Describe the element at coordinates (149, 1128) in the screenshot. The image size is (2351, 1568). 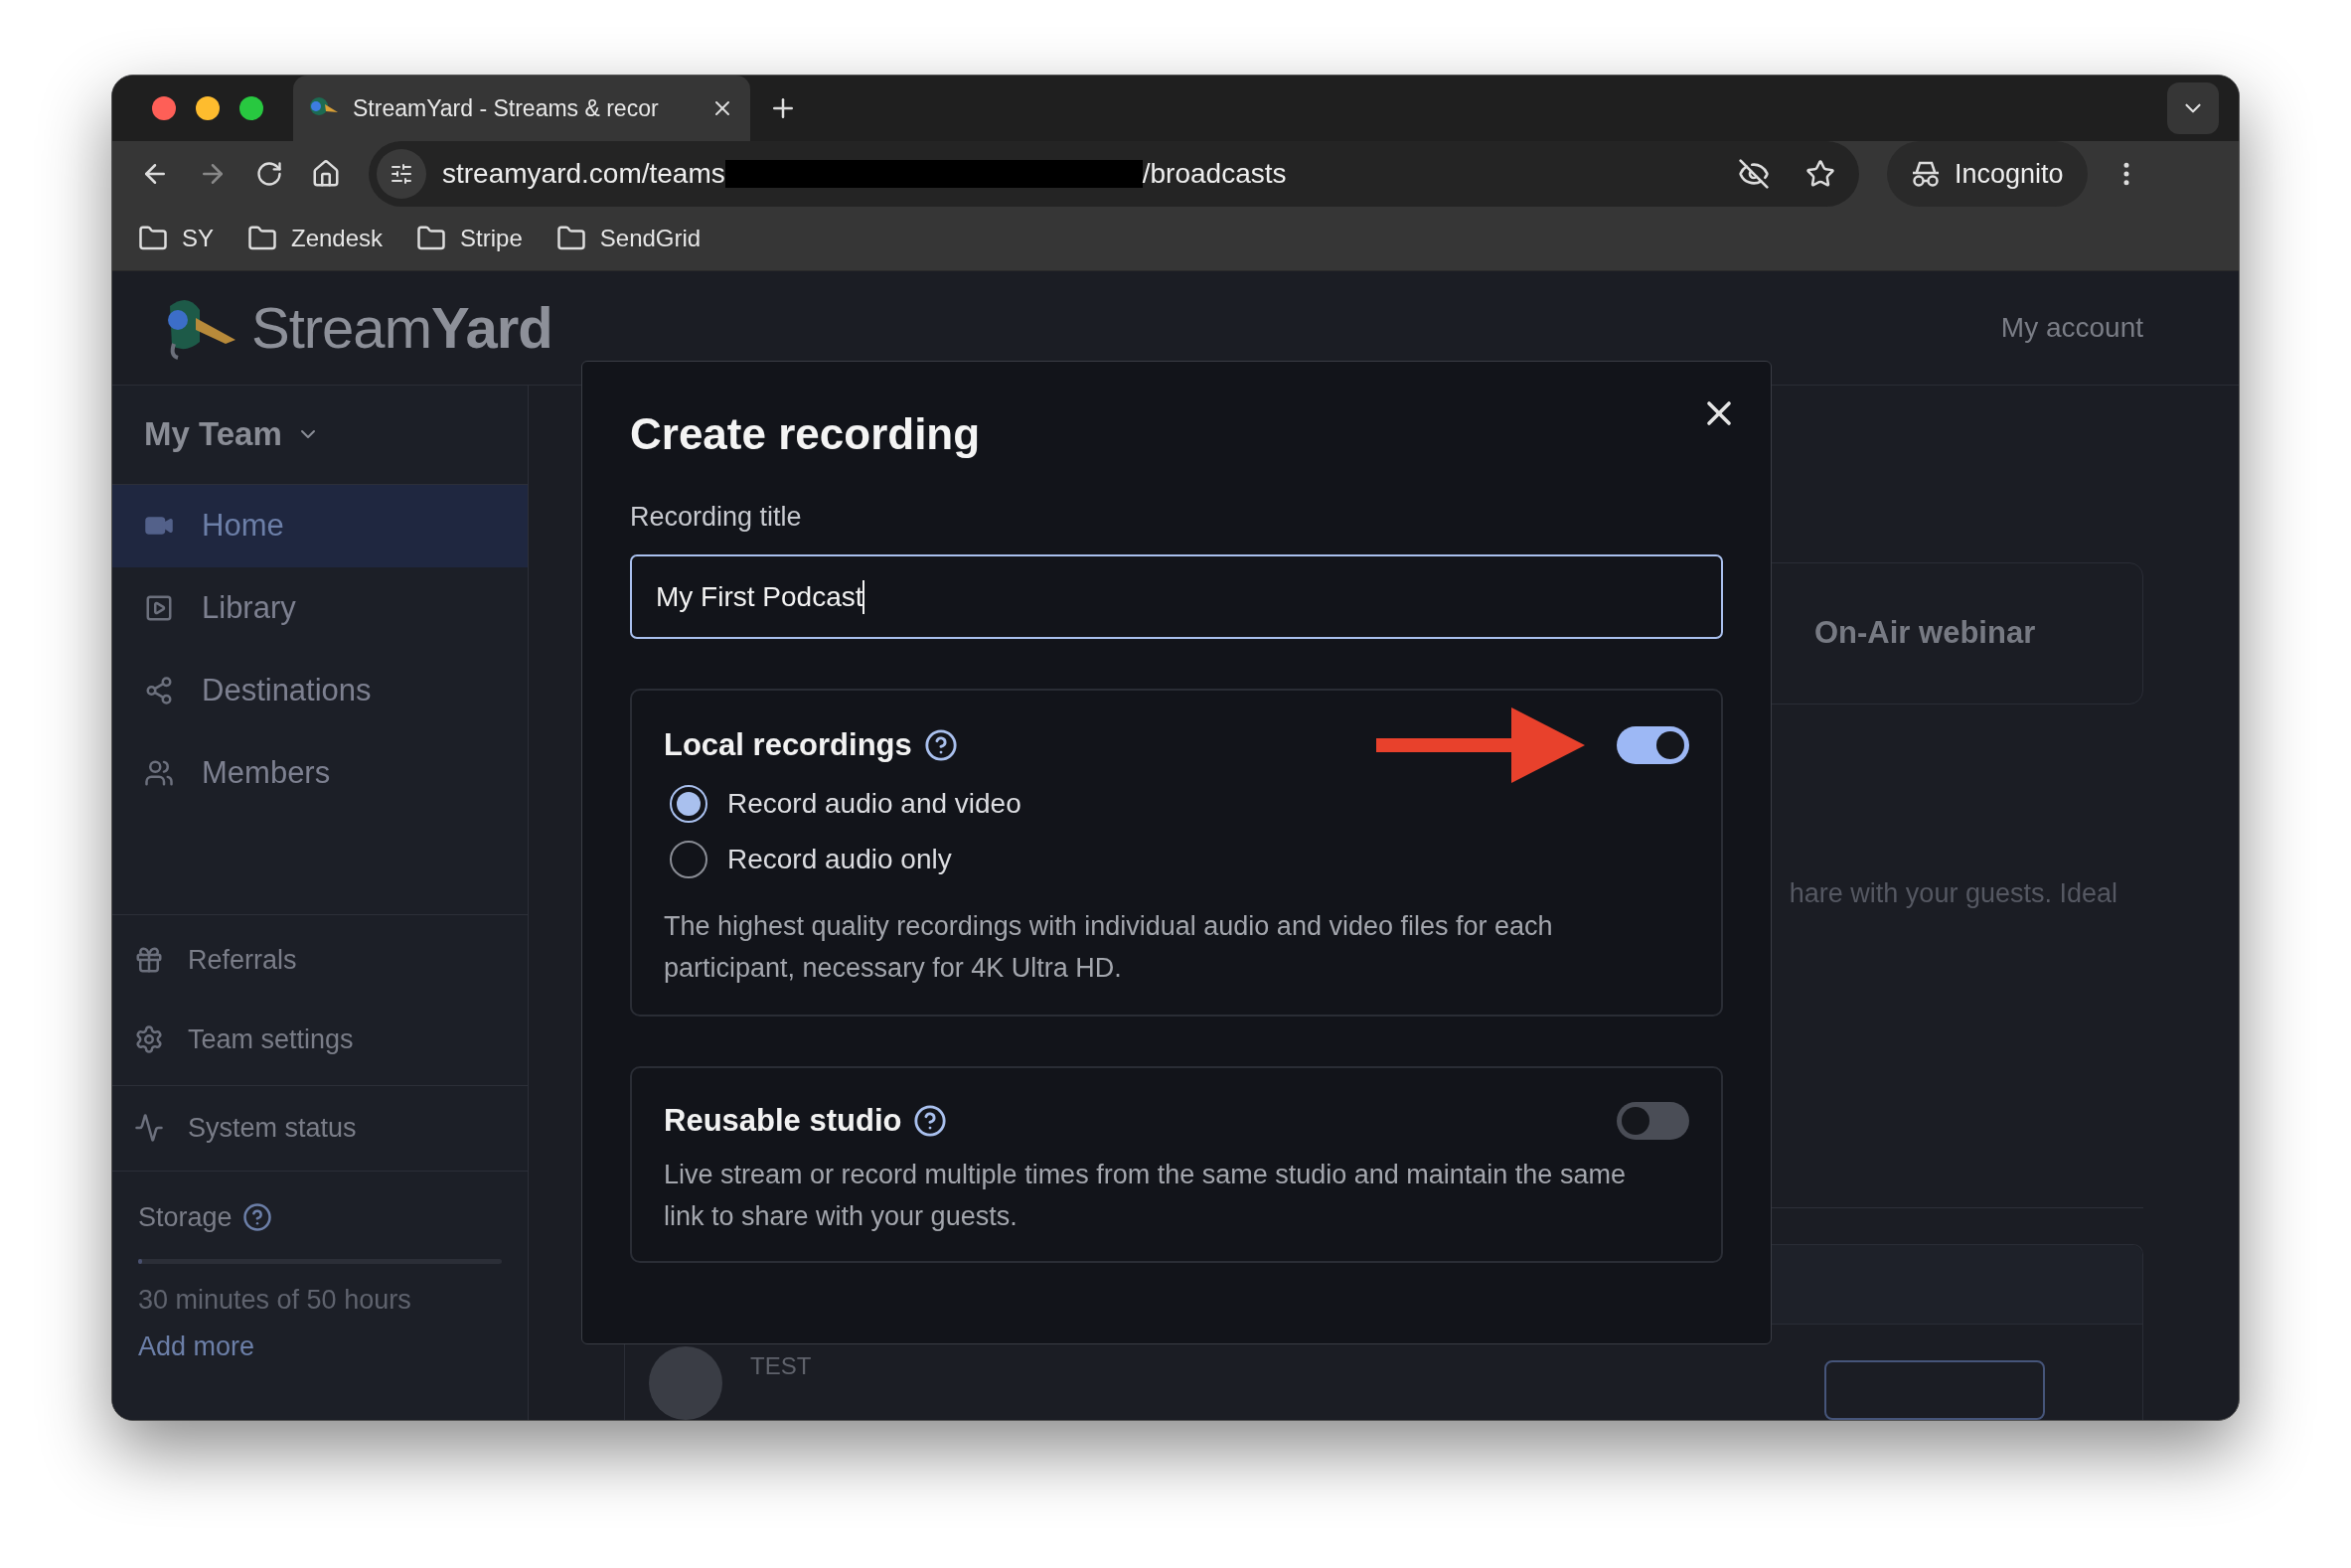
I see `monitor-pulse-icon` at that location.